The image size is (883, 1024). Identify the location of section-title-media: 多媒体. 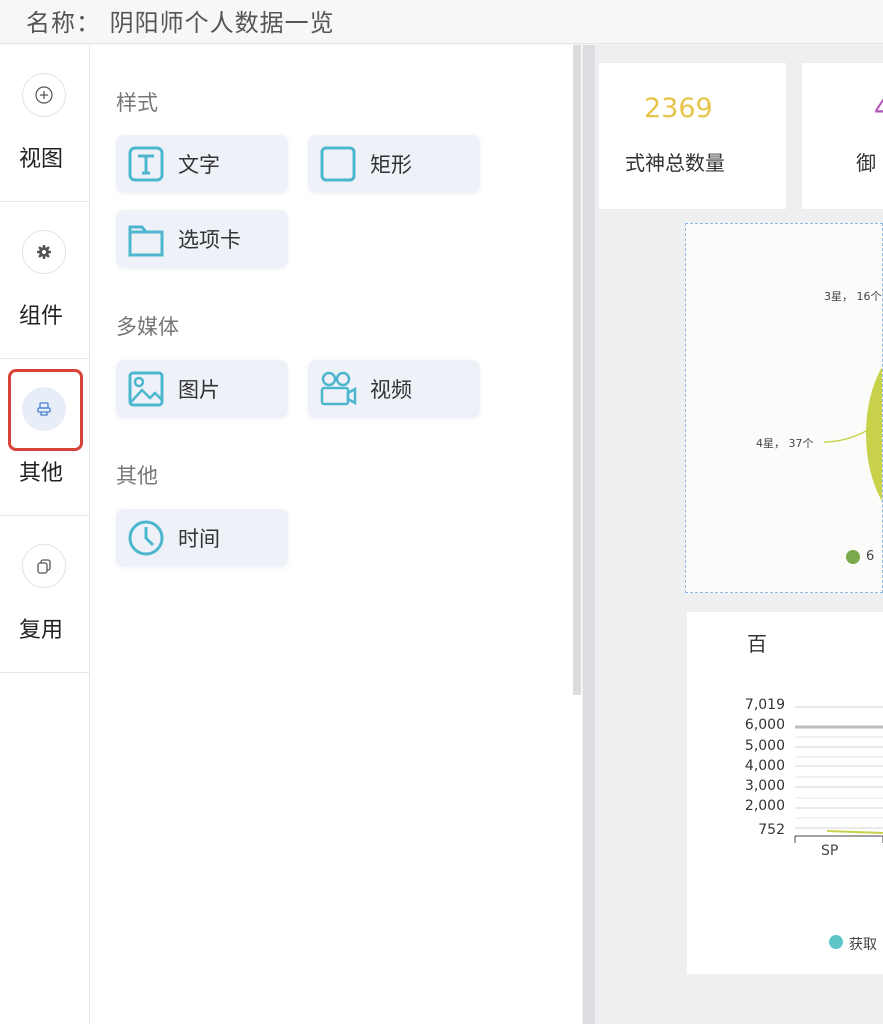
(147, 327).